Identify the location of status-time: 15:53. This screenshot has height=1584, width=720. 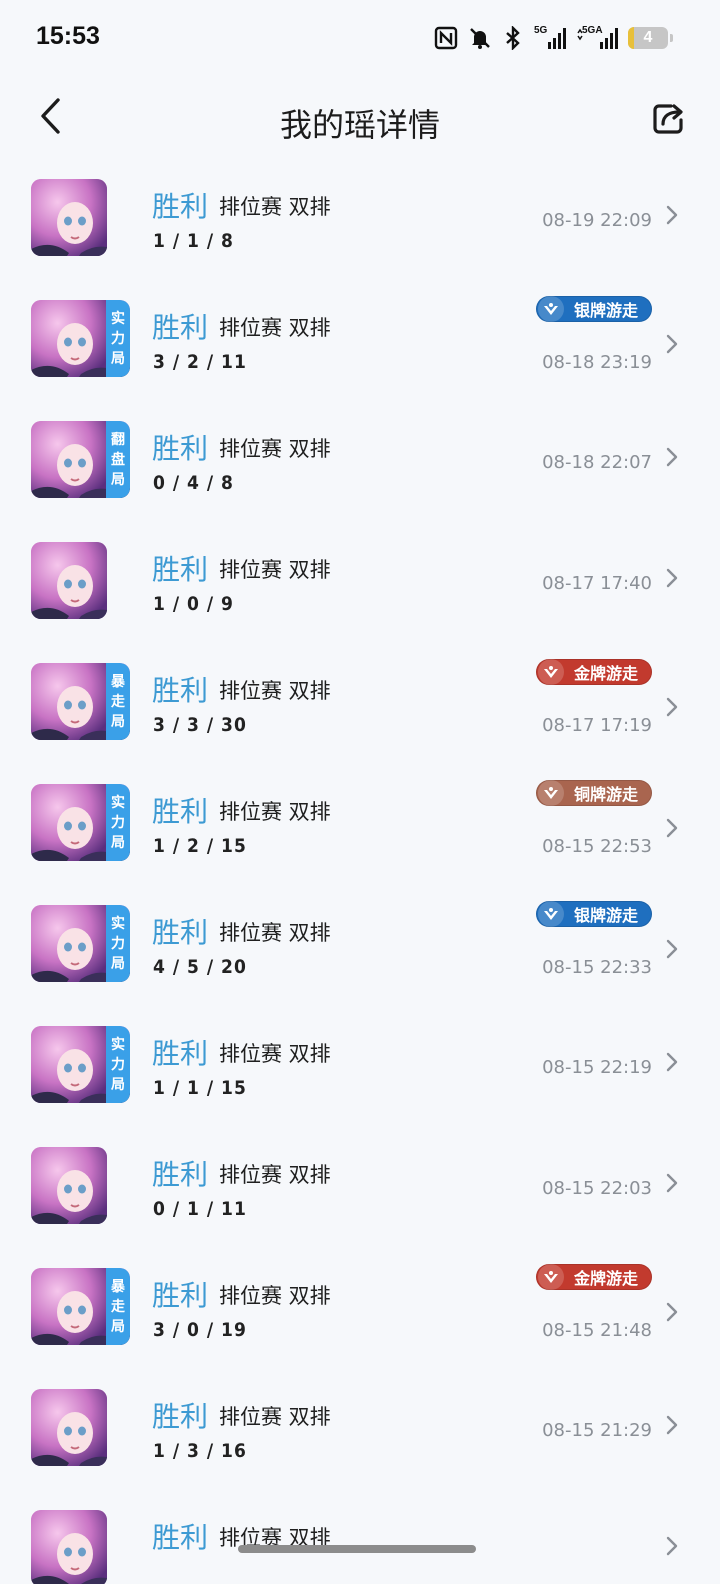
(68, 36).